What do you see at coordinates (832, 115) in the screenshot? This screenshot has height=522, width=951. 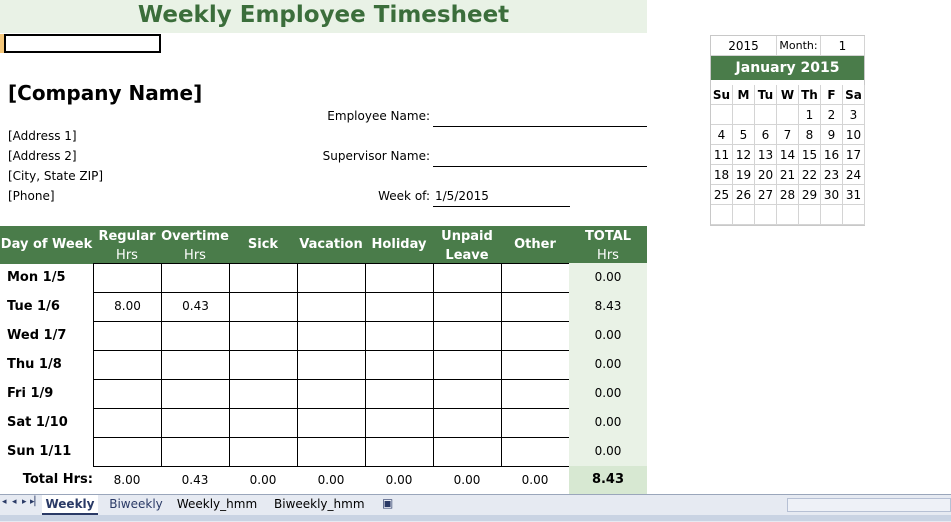 I see `calendar-day: 2` at bounding box center [832, 115].